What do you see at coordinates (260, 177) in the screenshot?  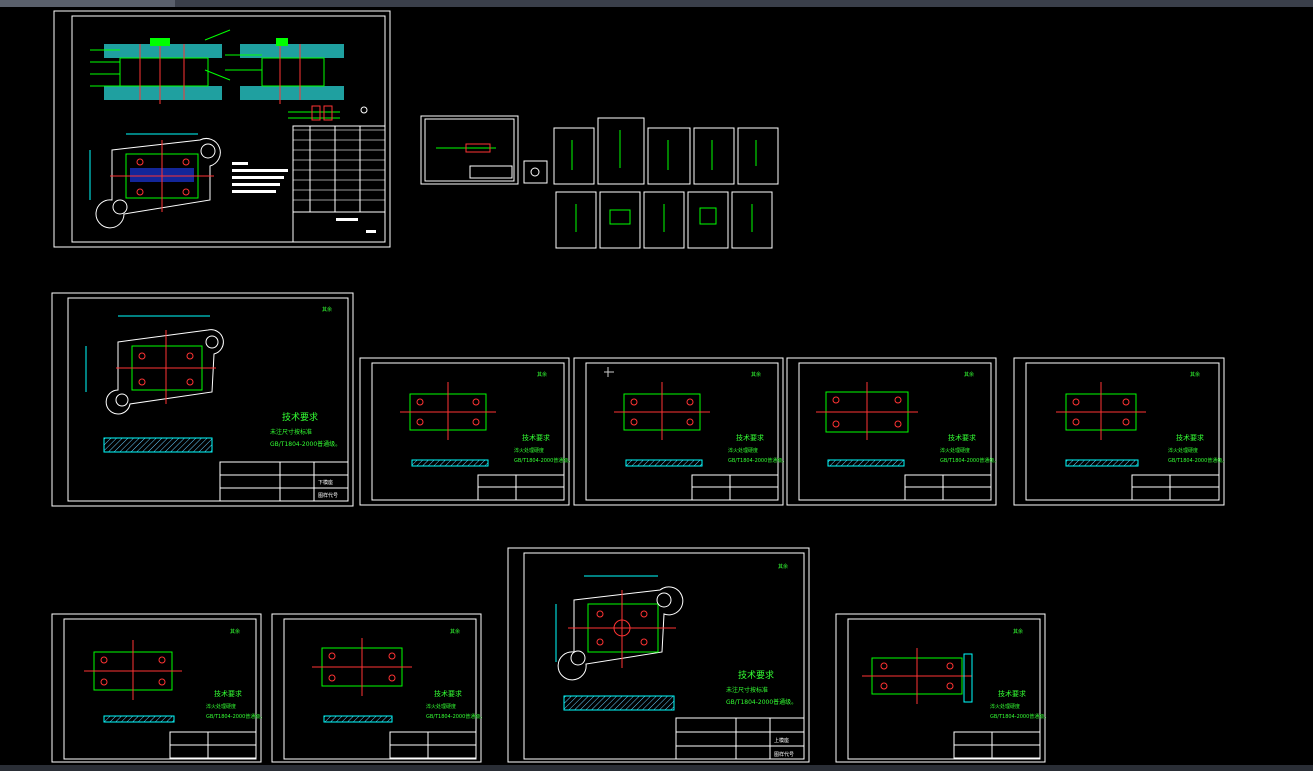 I see `assembly-notes` at bounding box center [260, 177].